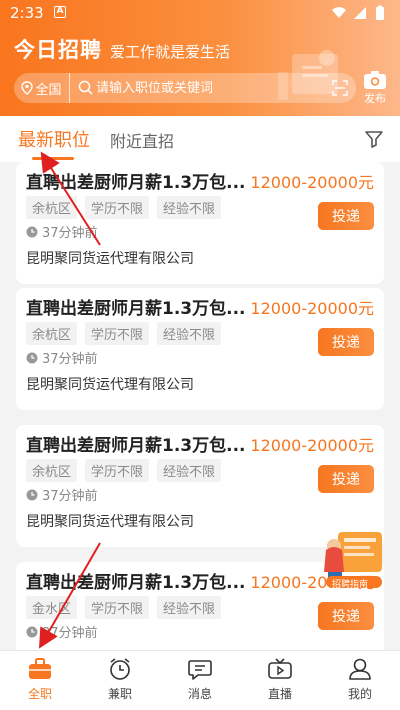  I want to click on status-icons, so click(359, 15).